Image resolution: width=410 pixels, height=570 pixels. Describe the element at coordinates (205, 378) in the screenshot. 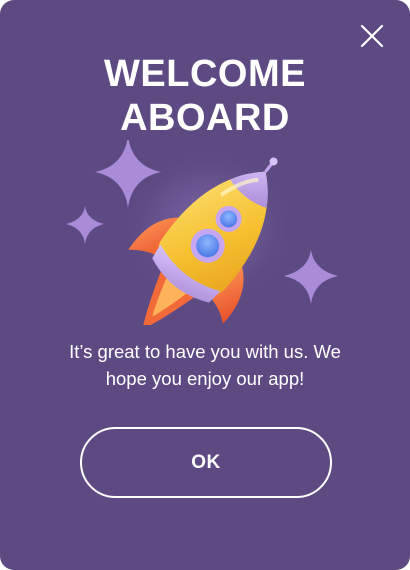

I see `message-line2: hope you enjoy our app!` at that location.